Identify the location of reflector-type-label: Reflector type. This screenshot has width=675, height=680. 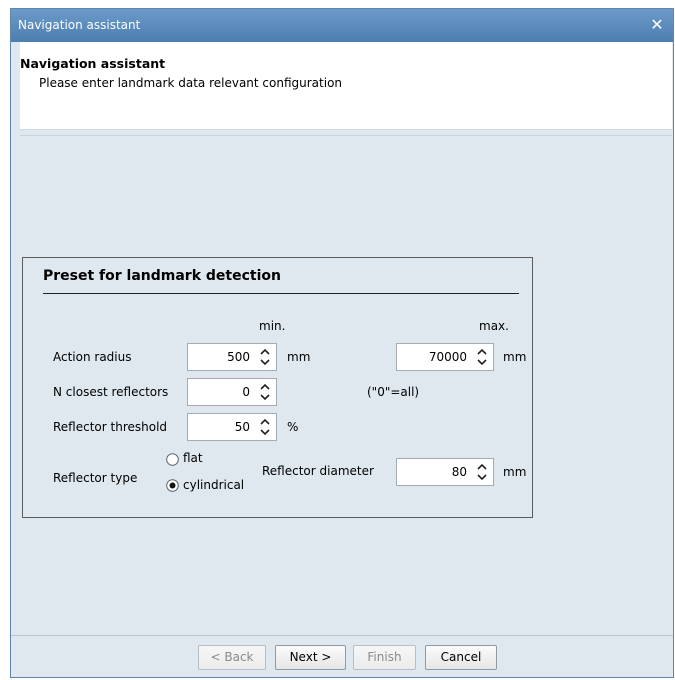
(95, 478).